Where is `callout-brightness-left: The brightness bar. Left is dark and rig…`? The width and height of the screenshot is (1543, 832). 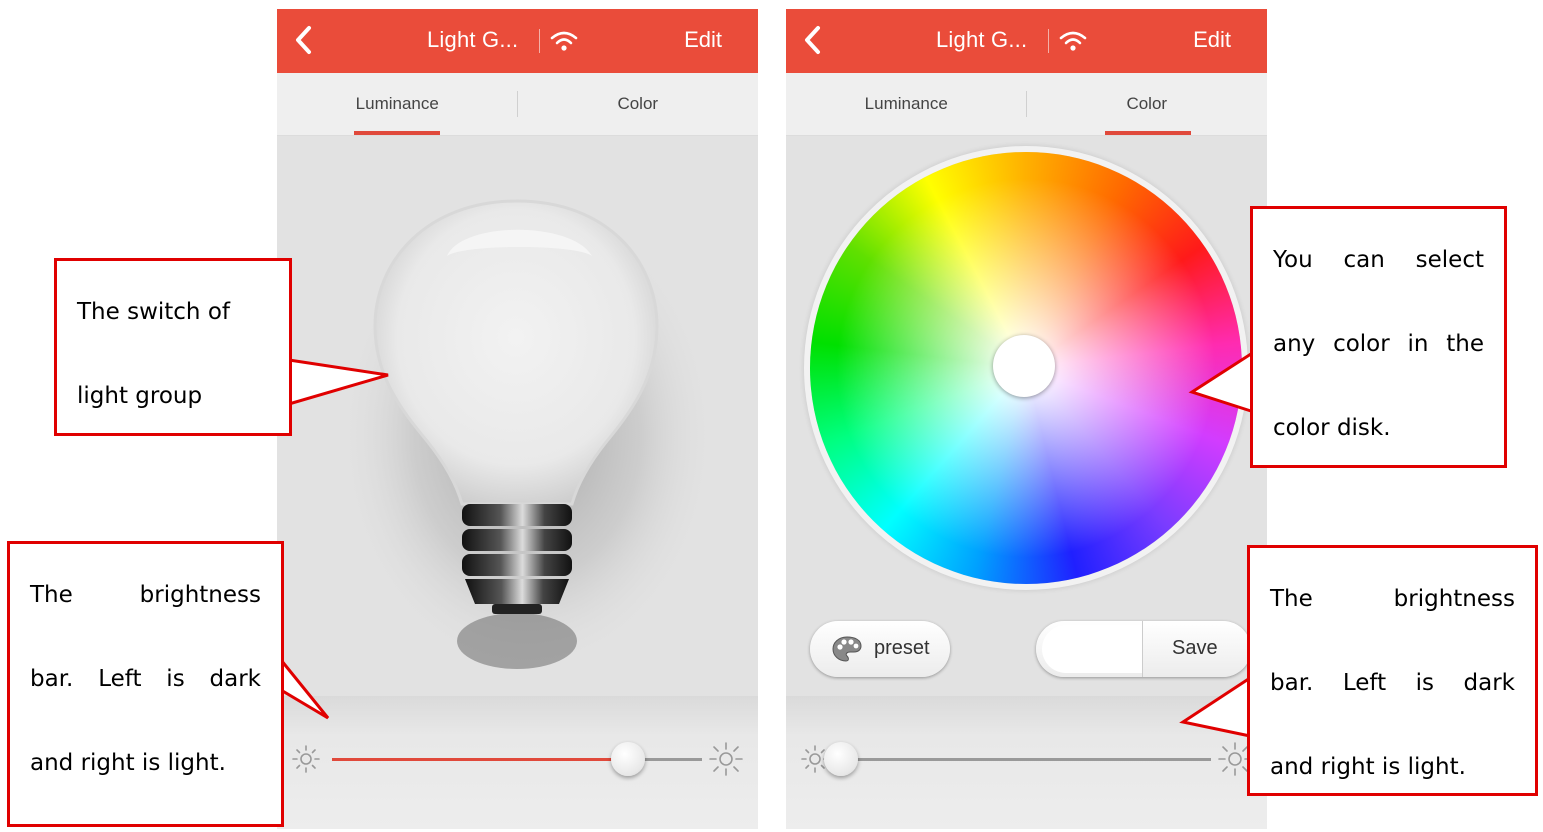
callout-brightness-left: The brightness bar. Left is dark and rig… is located at coordinates (145, 684).